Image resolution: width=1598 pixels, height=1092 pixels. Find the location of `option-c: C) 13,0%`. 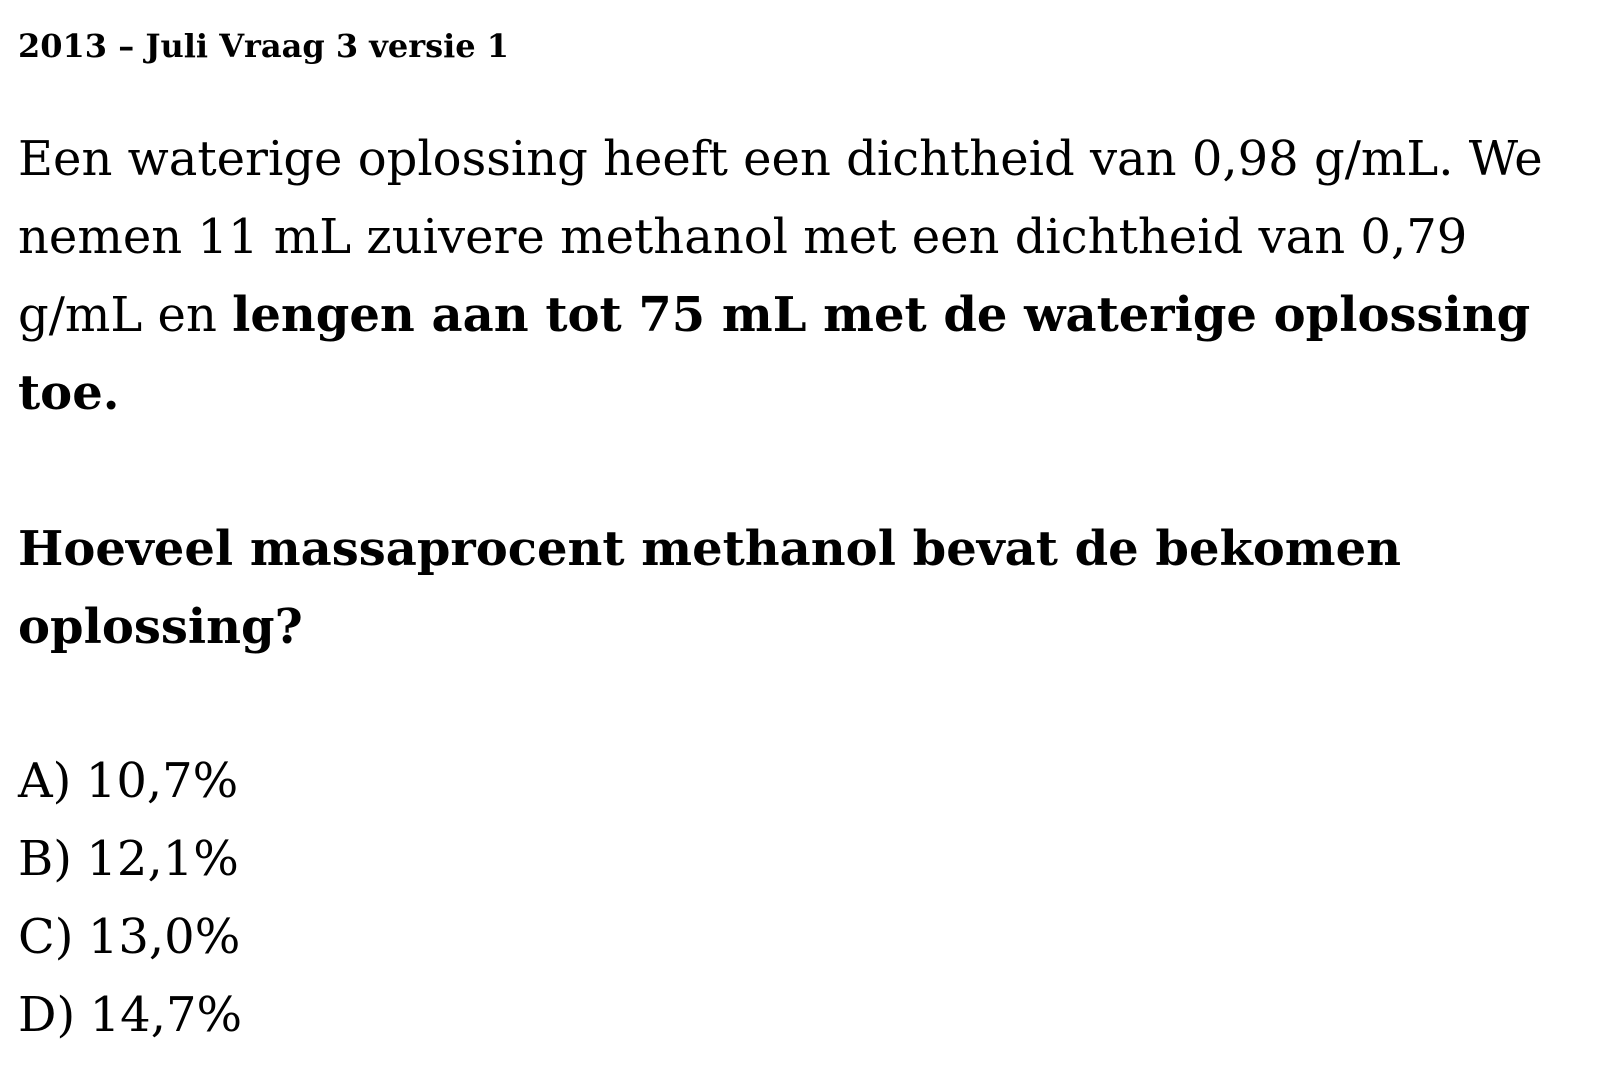

option-c: C) 13,0% is located at coordinates (130, 937).